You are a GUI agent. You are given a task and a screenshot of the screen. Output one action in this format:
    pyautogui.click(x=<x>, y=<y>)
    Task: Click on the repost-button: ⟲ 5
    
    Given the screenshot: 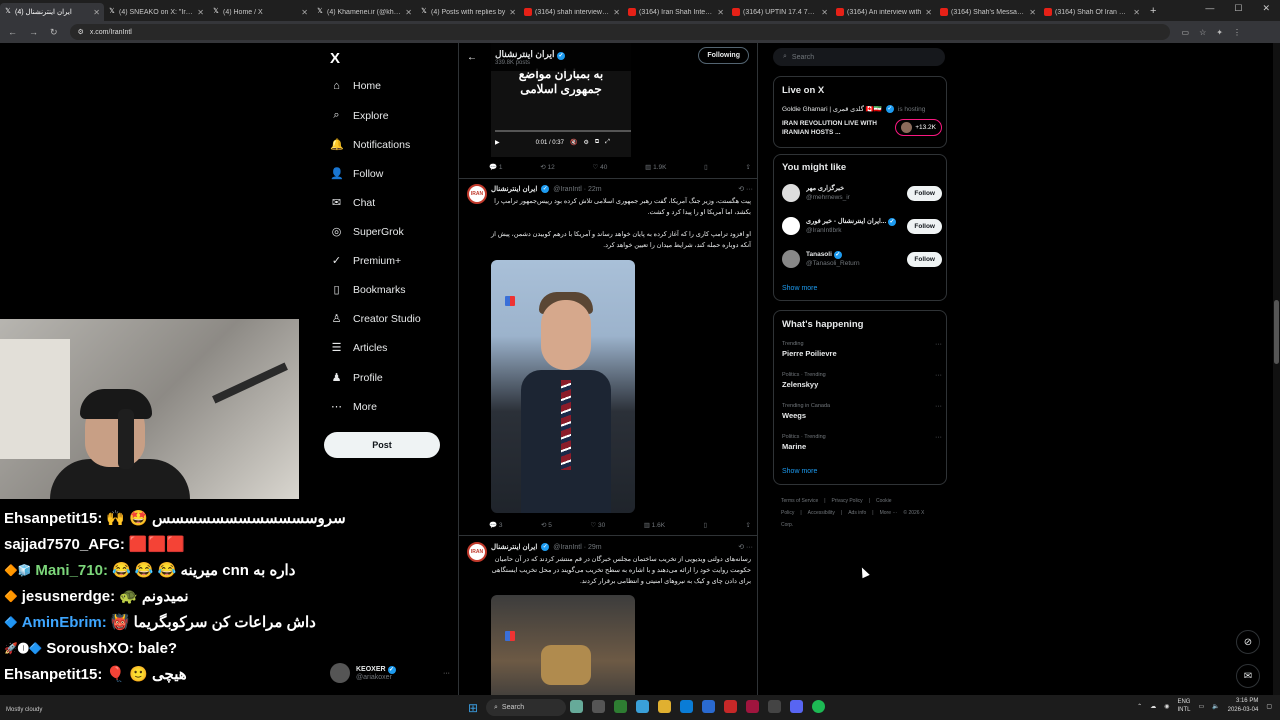 What is the action you would take?
    pyautogui.click(x=546, y=525)
    